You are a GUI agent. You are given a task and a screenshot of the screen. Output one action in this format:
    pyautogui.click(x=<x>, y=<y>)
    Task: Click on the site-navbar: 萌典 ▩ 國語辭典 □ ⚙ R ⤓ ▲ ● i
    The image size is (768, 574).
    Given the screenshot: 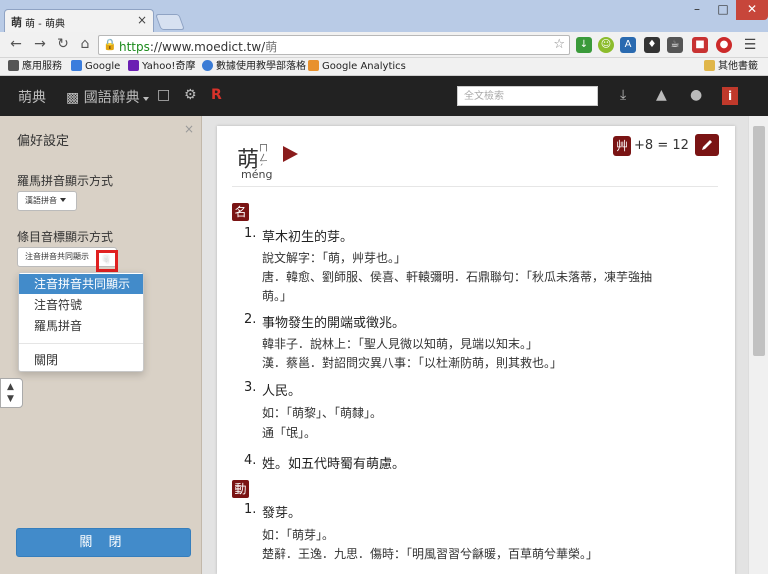 What is the action you would take?
    pyautogui.click(x=384, y=96)
    